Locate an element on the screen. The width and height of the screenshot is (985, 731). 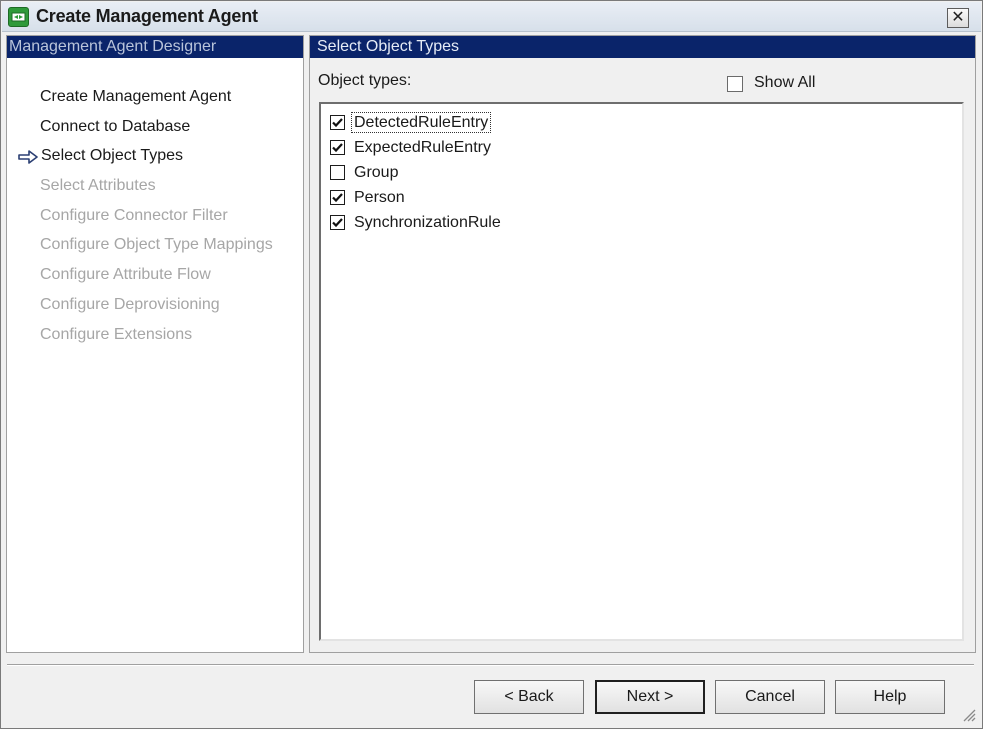
title-bar: Create Management Agent ✕ is located at coordinates (491, 17).